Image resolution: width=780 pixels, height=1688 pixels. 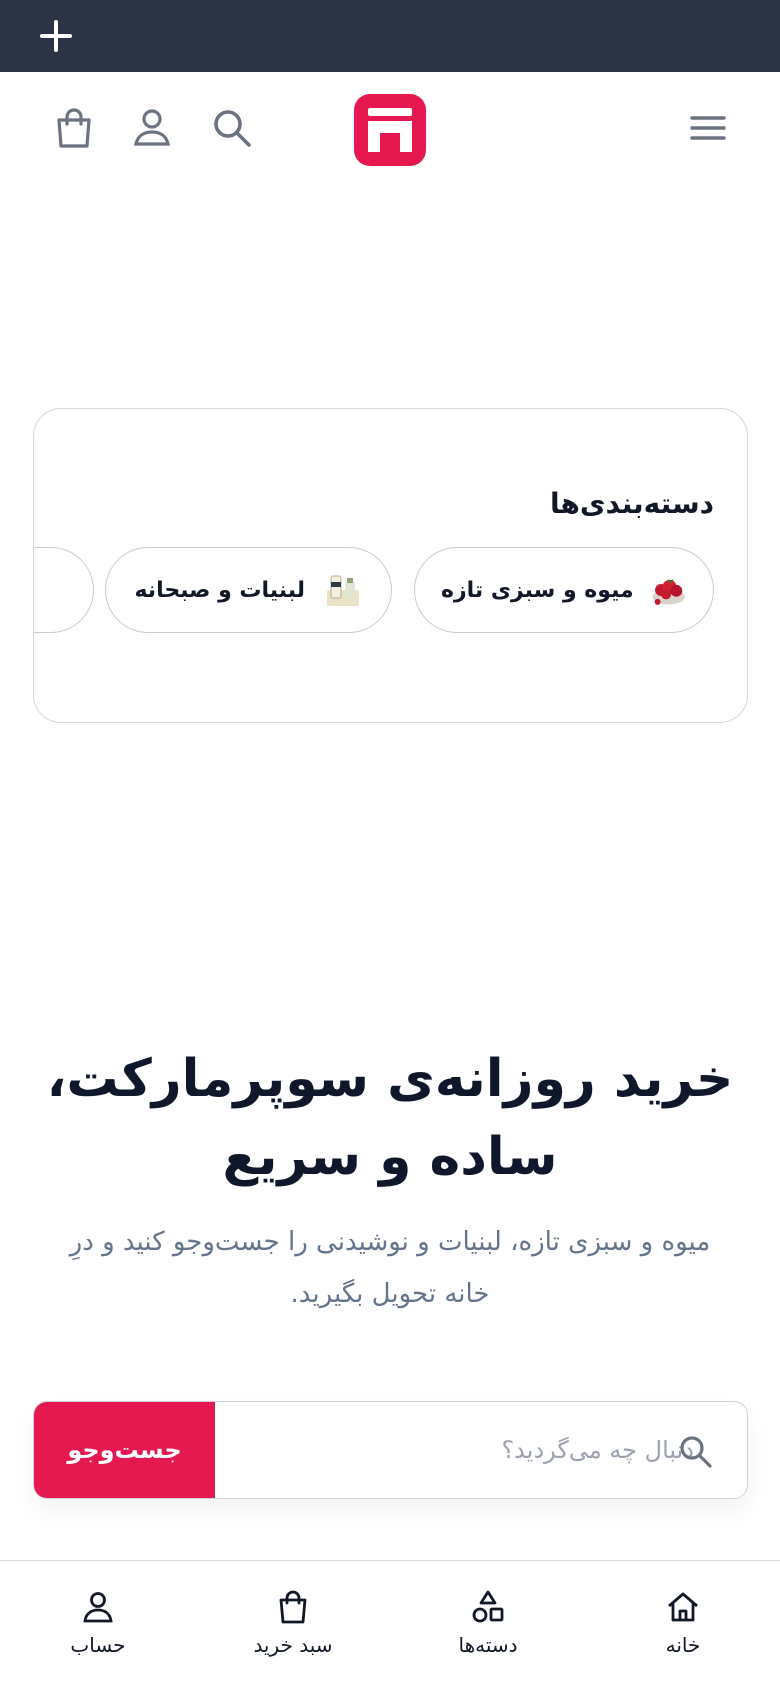 I want to click on menu-icon, so click(x=708, y=128).